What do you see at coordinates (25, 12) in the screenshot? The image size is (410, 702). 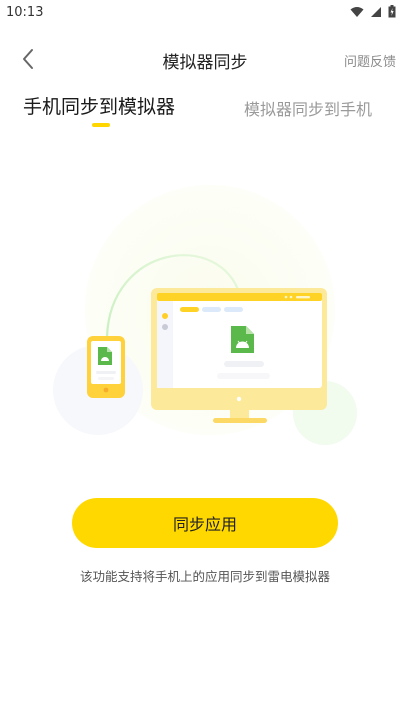 I see `status-time: 10:13` at bounding box center [25, 12].